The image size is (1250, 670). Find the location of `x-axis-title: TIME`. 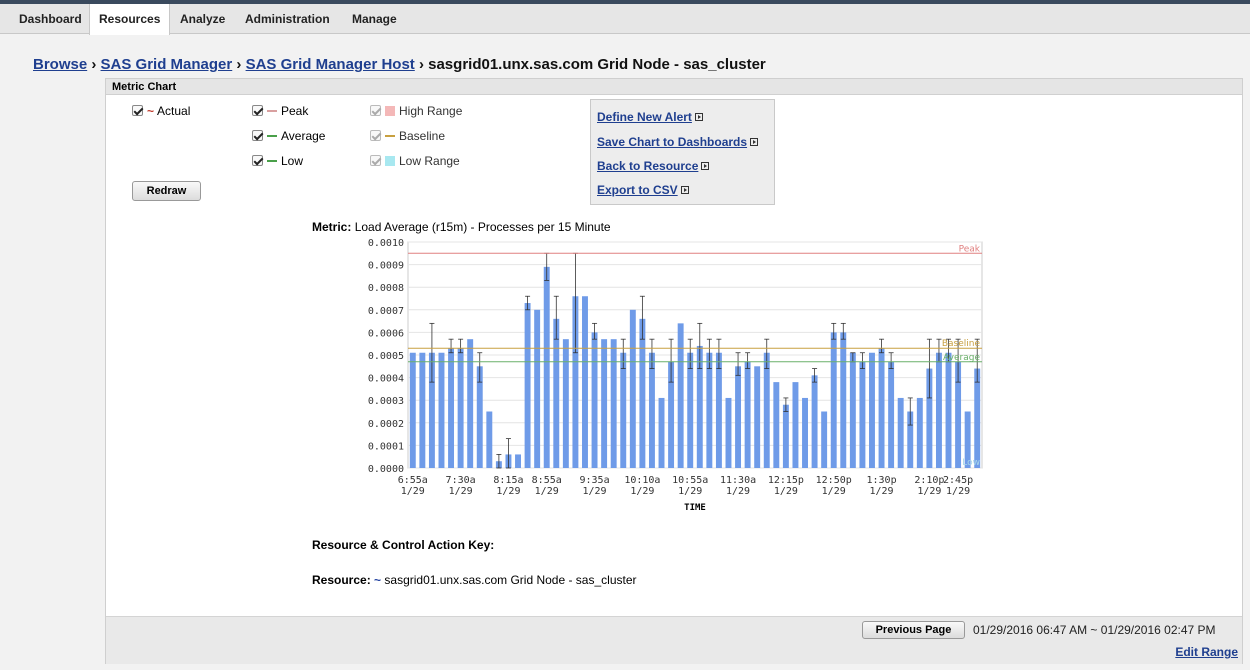

x-axis-title: TIME is located at coordinates (695, 508).